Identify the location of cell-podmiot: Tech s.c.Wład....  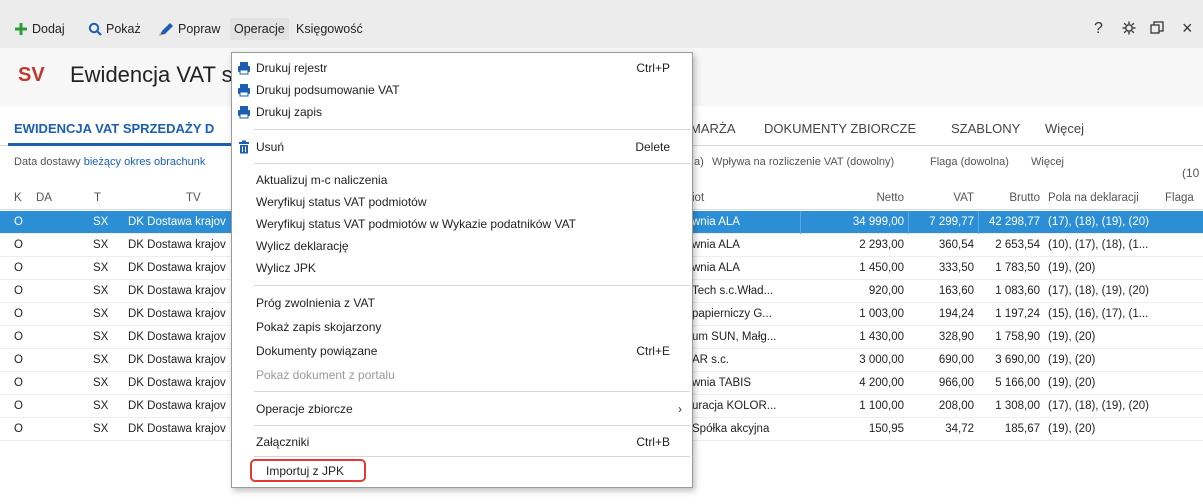
(733, 291).